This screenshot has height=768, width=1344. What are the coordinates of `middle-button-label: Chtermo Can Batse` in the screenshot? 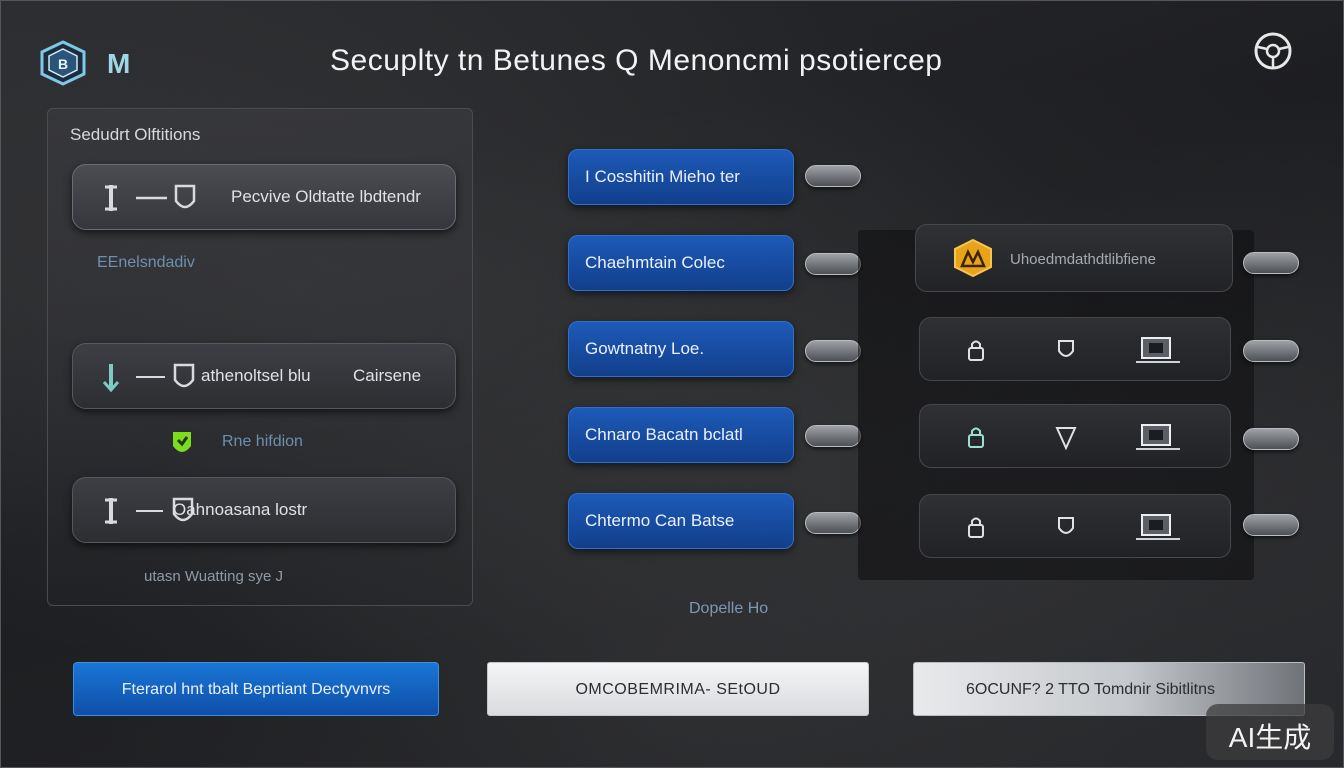 It's located at (660, 520).